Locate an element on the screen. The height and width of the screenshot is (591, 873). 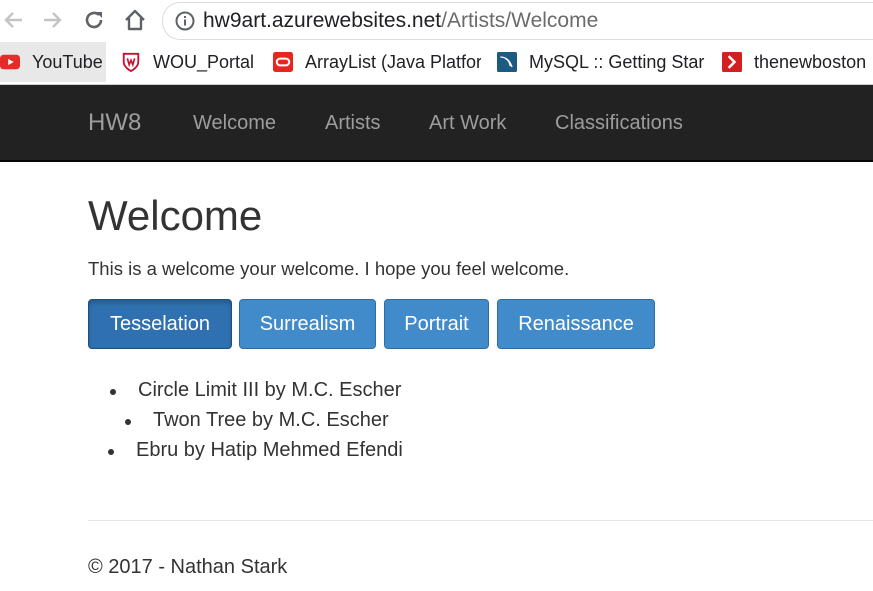
mysql-icon is located at coordinates (507, 62).